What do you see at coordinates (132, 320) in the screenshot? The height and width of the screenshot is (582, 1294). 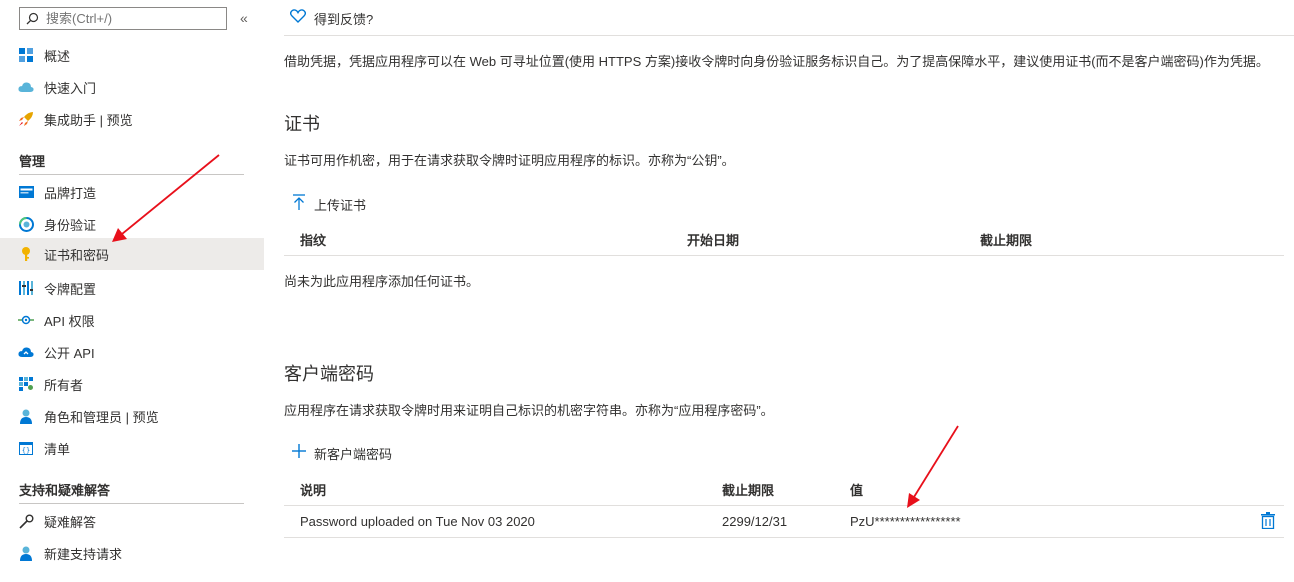 I see `sidebar-item-api-permissions: API 权限` at bounding box center [132, 320].